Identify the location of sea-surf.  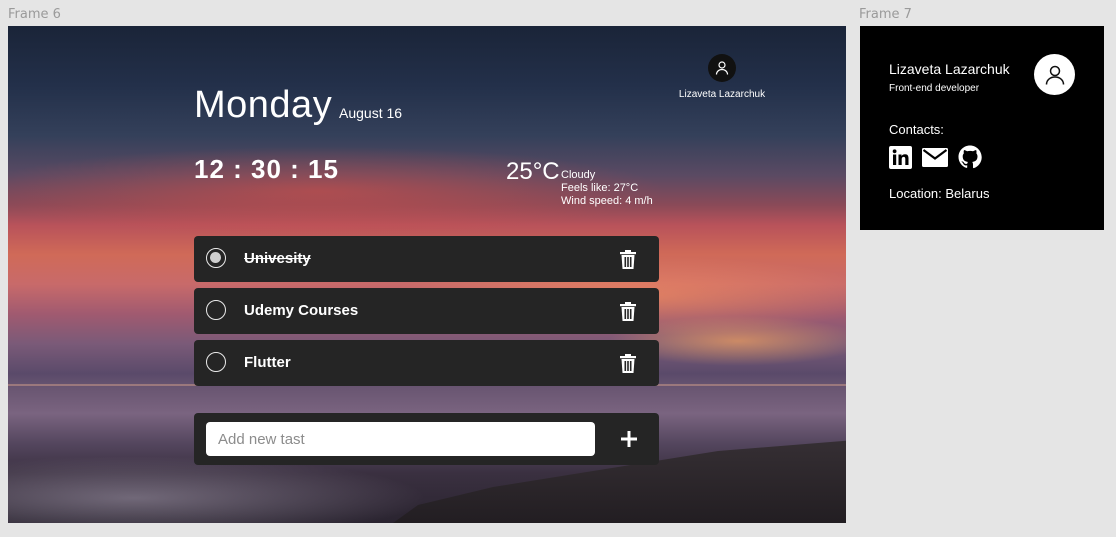
(218, 489).